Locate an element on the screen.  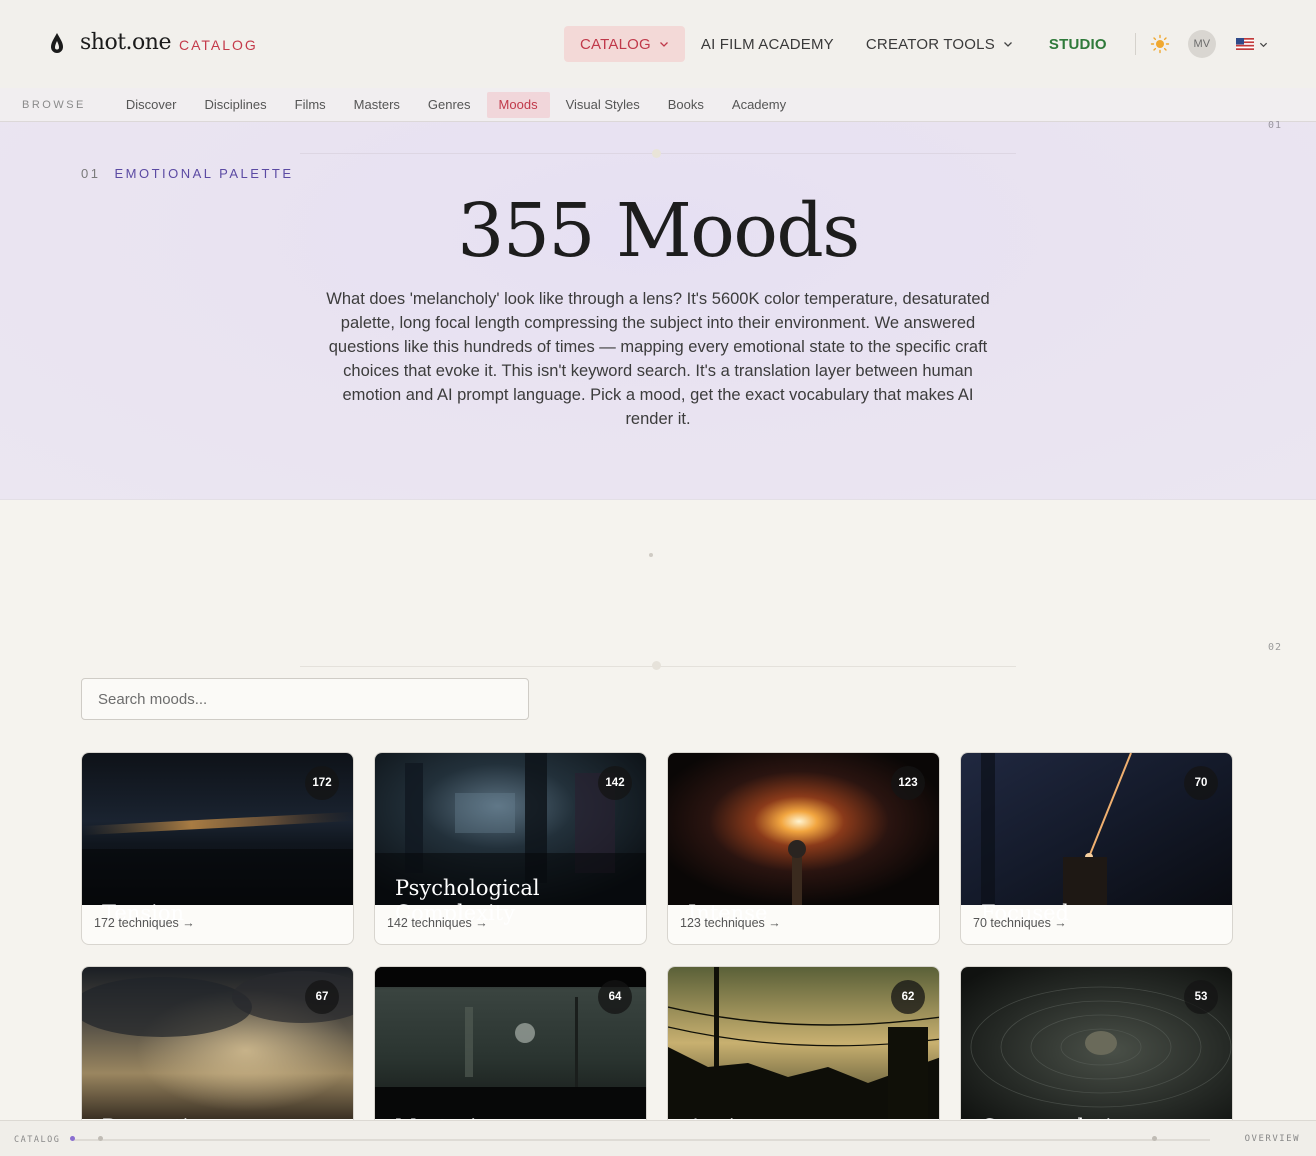
subnav-item-visual-styles: Visual Styles is located at coordinates (603, 105).